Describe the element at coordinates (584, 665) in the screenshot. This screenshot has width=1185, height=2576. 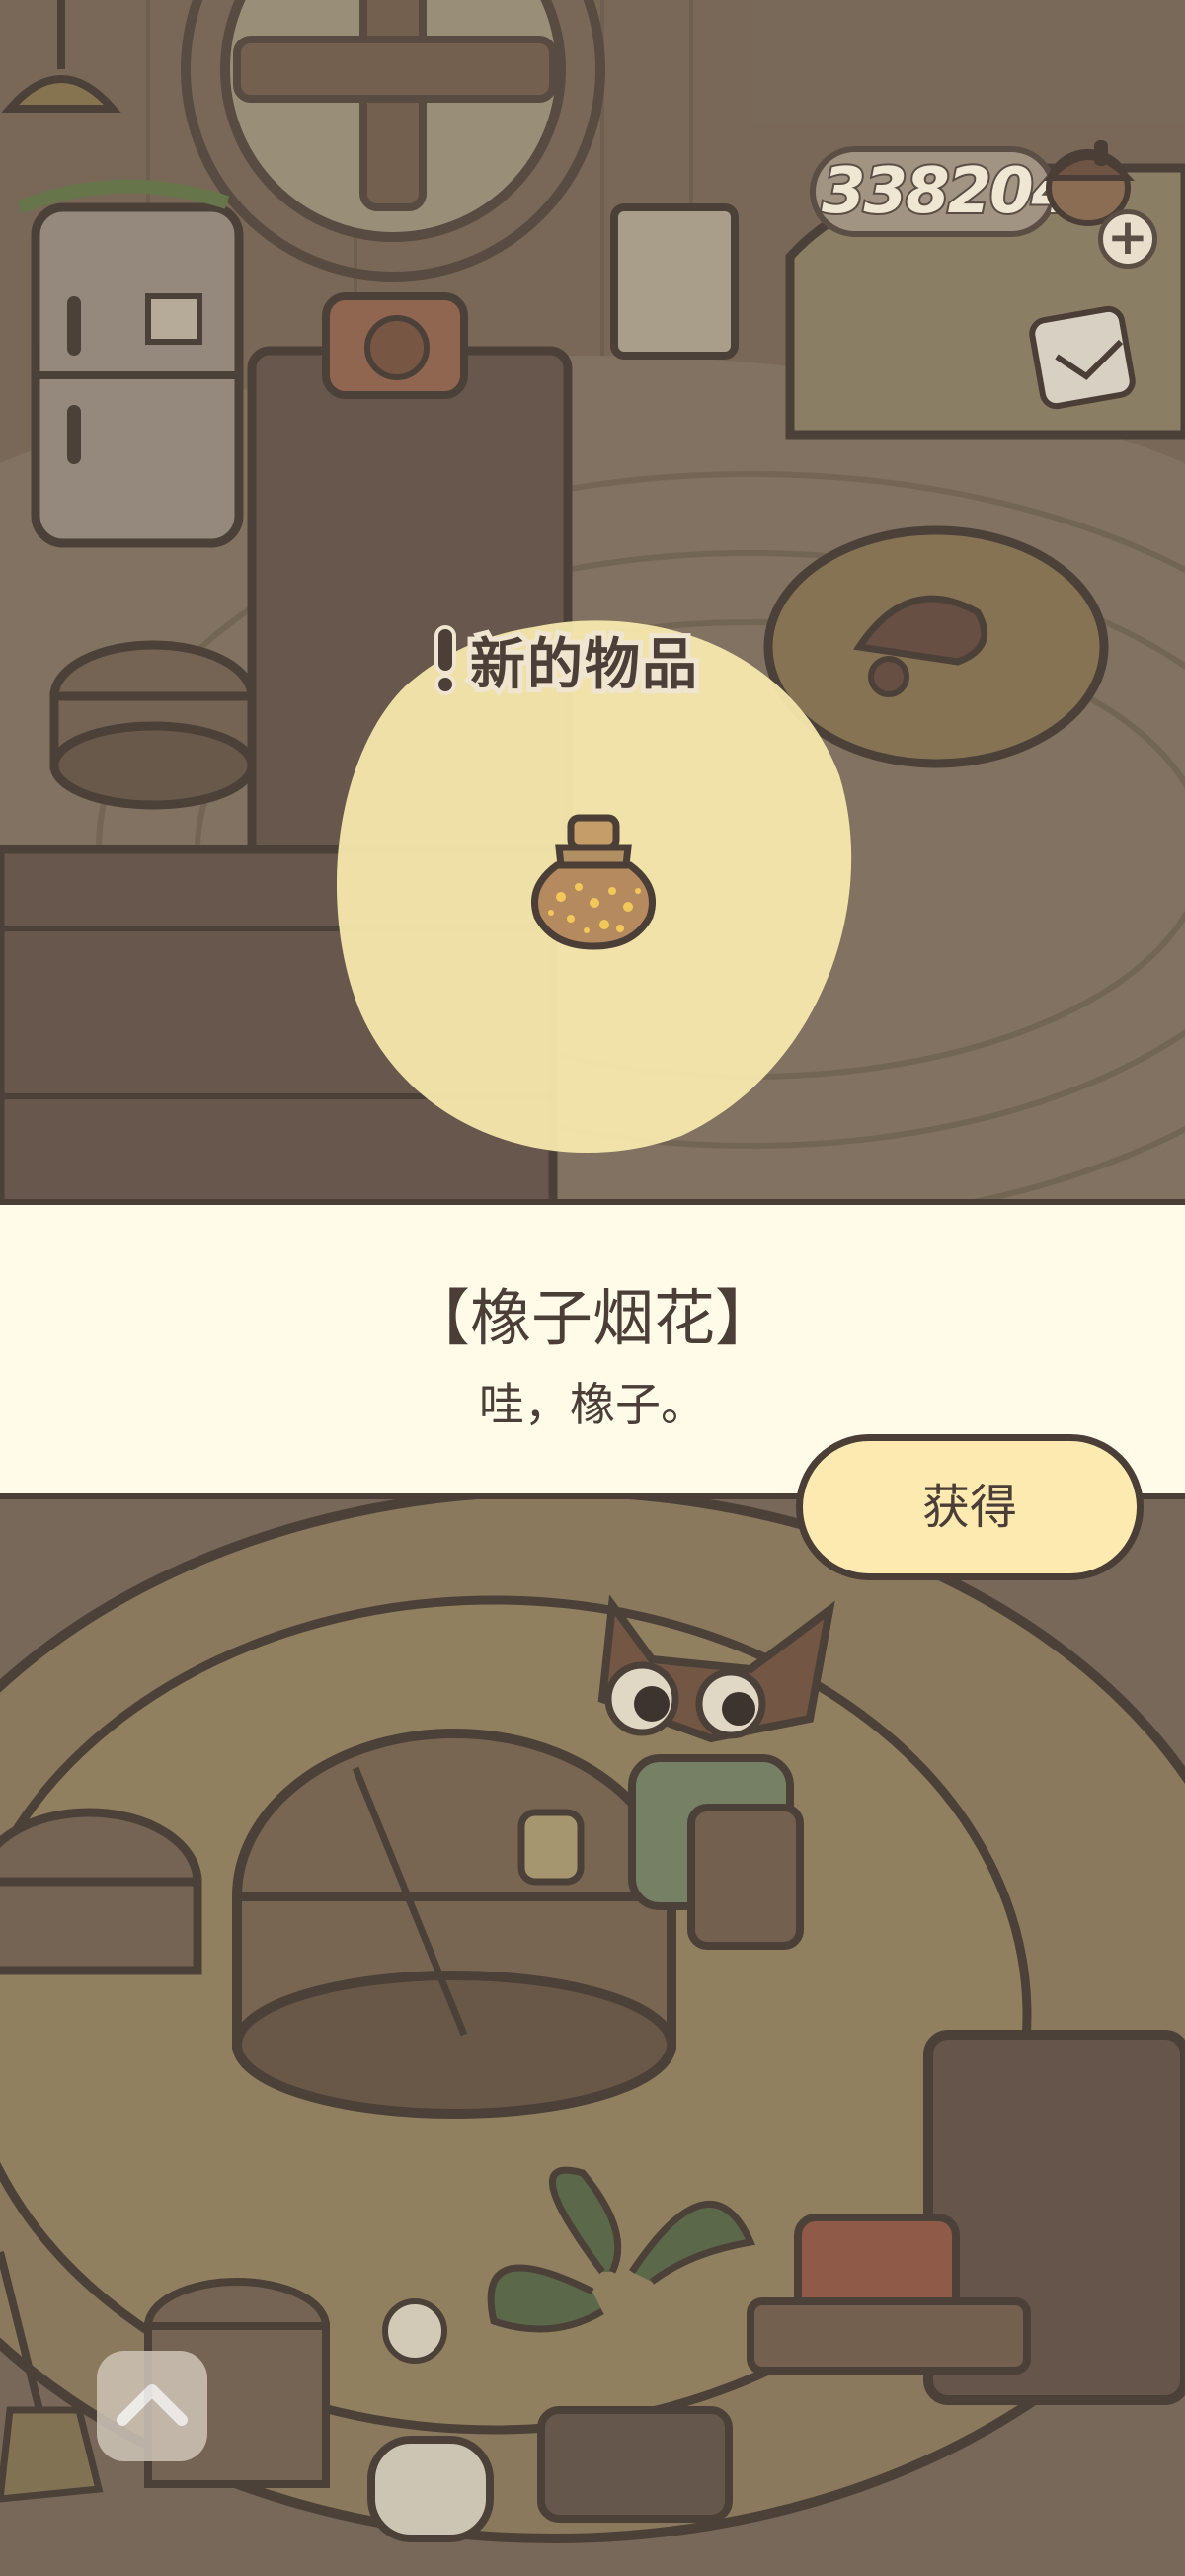
I see `new-item-title: 新的物品` at that location.